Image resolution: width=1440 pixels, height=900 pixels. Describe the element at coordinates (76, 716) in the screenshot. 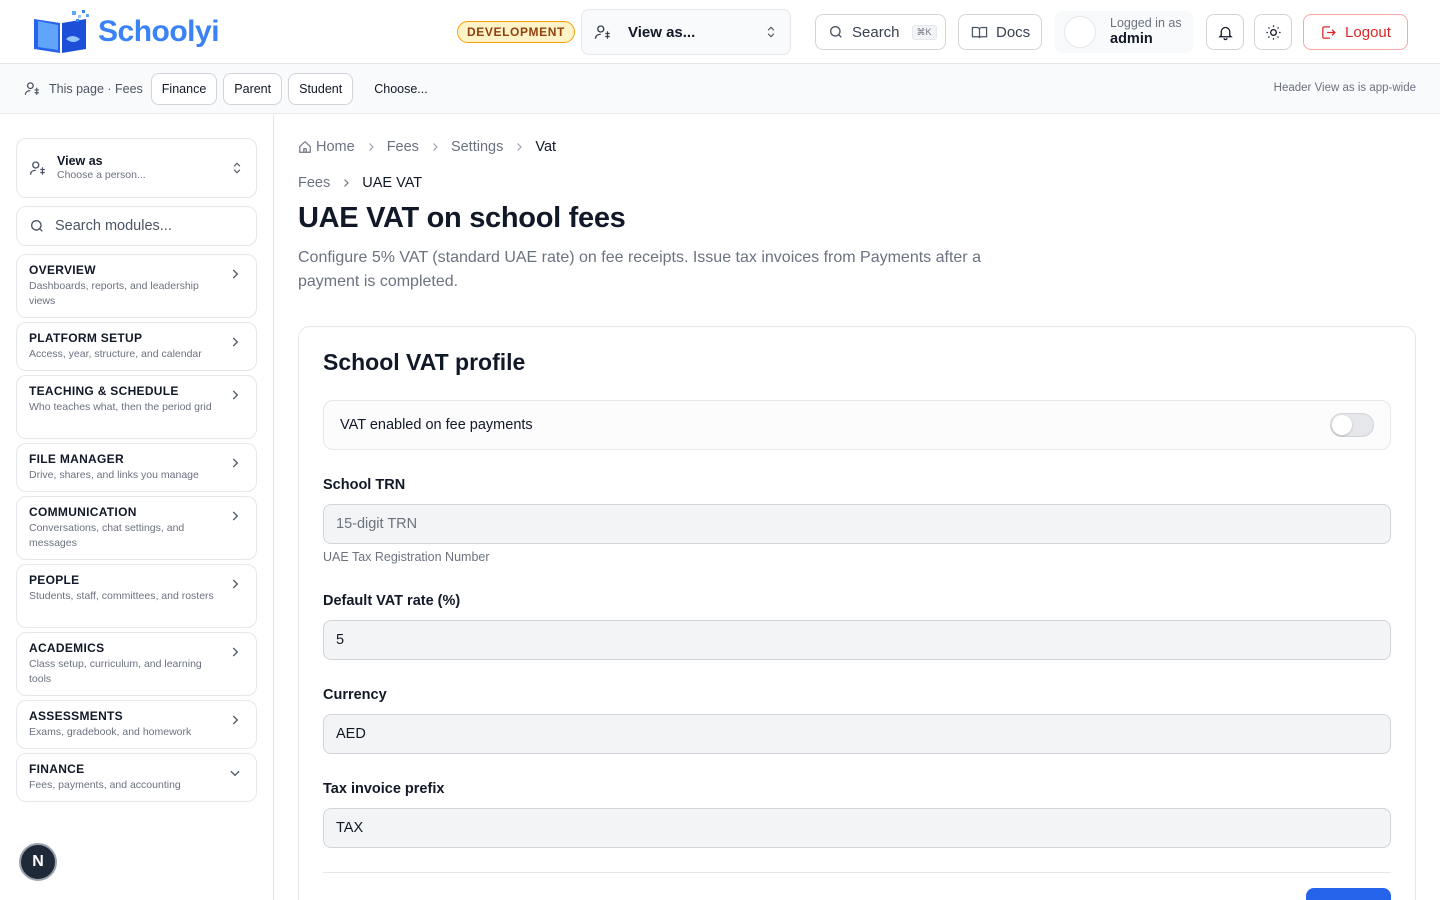

I see `module-title: ASSESSMENTS` at that location.